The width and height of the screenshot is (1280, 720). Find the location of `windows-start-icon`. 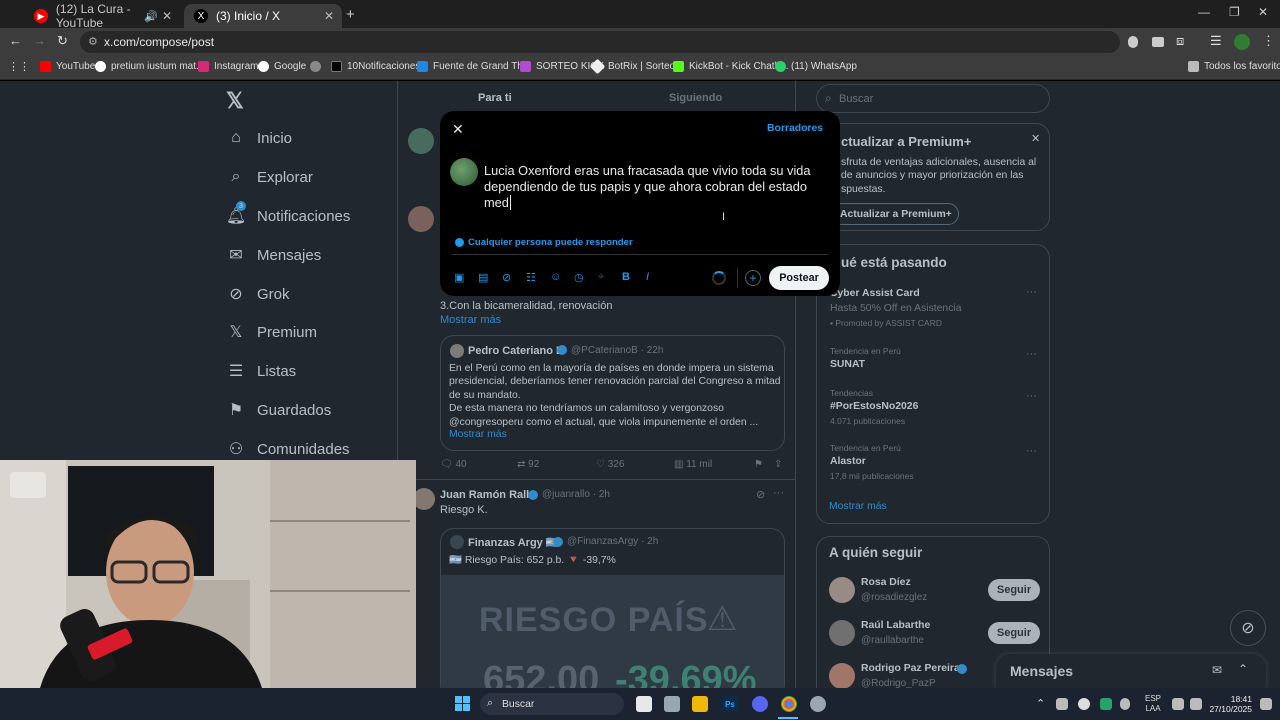

windows-start-icon is located at coordinates (463, 704).